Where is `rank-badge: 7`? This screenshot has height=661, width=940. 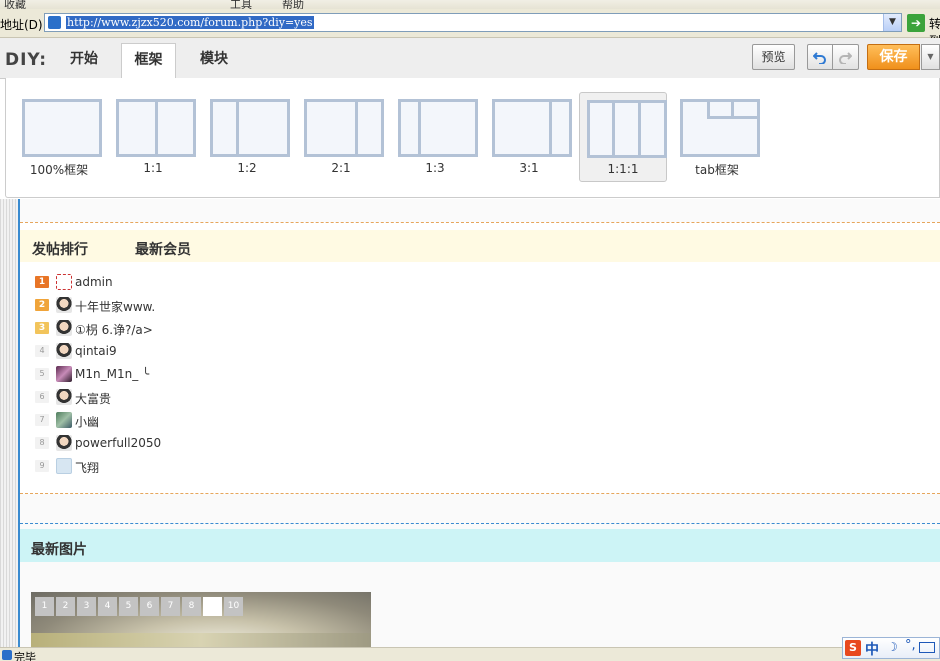
rank-badge: 7 is located at coordinates (42, 420).